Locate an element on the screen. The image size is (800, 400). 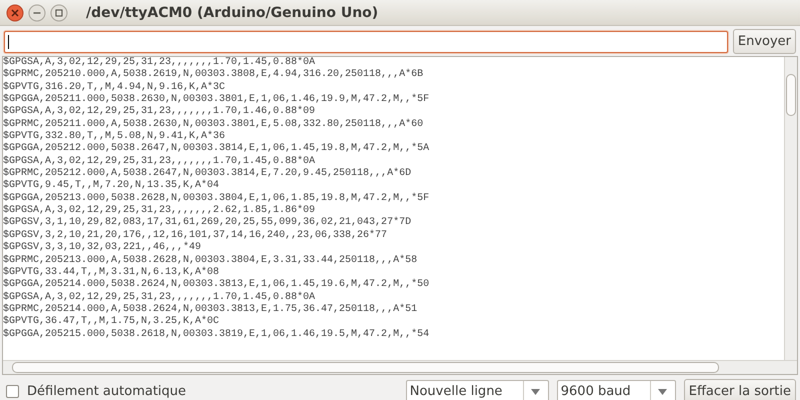
line-ending-dropdown: Nouvelle ligne is located at coordinates (477, 390).